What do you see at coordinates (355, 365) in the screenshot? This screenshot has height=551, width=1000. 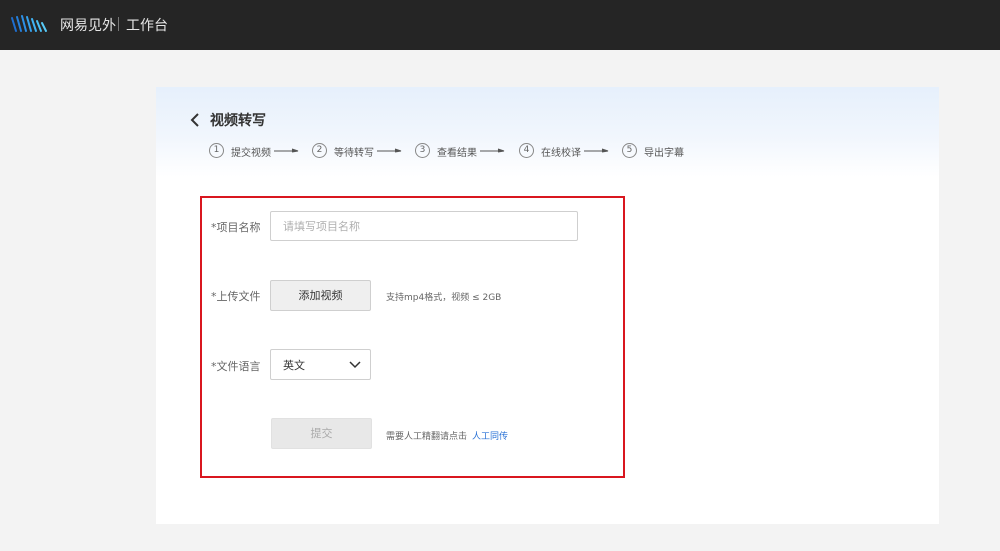 I see `chevron-down-icon` at bounding box center [355, 365].